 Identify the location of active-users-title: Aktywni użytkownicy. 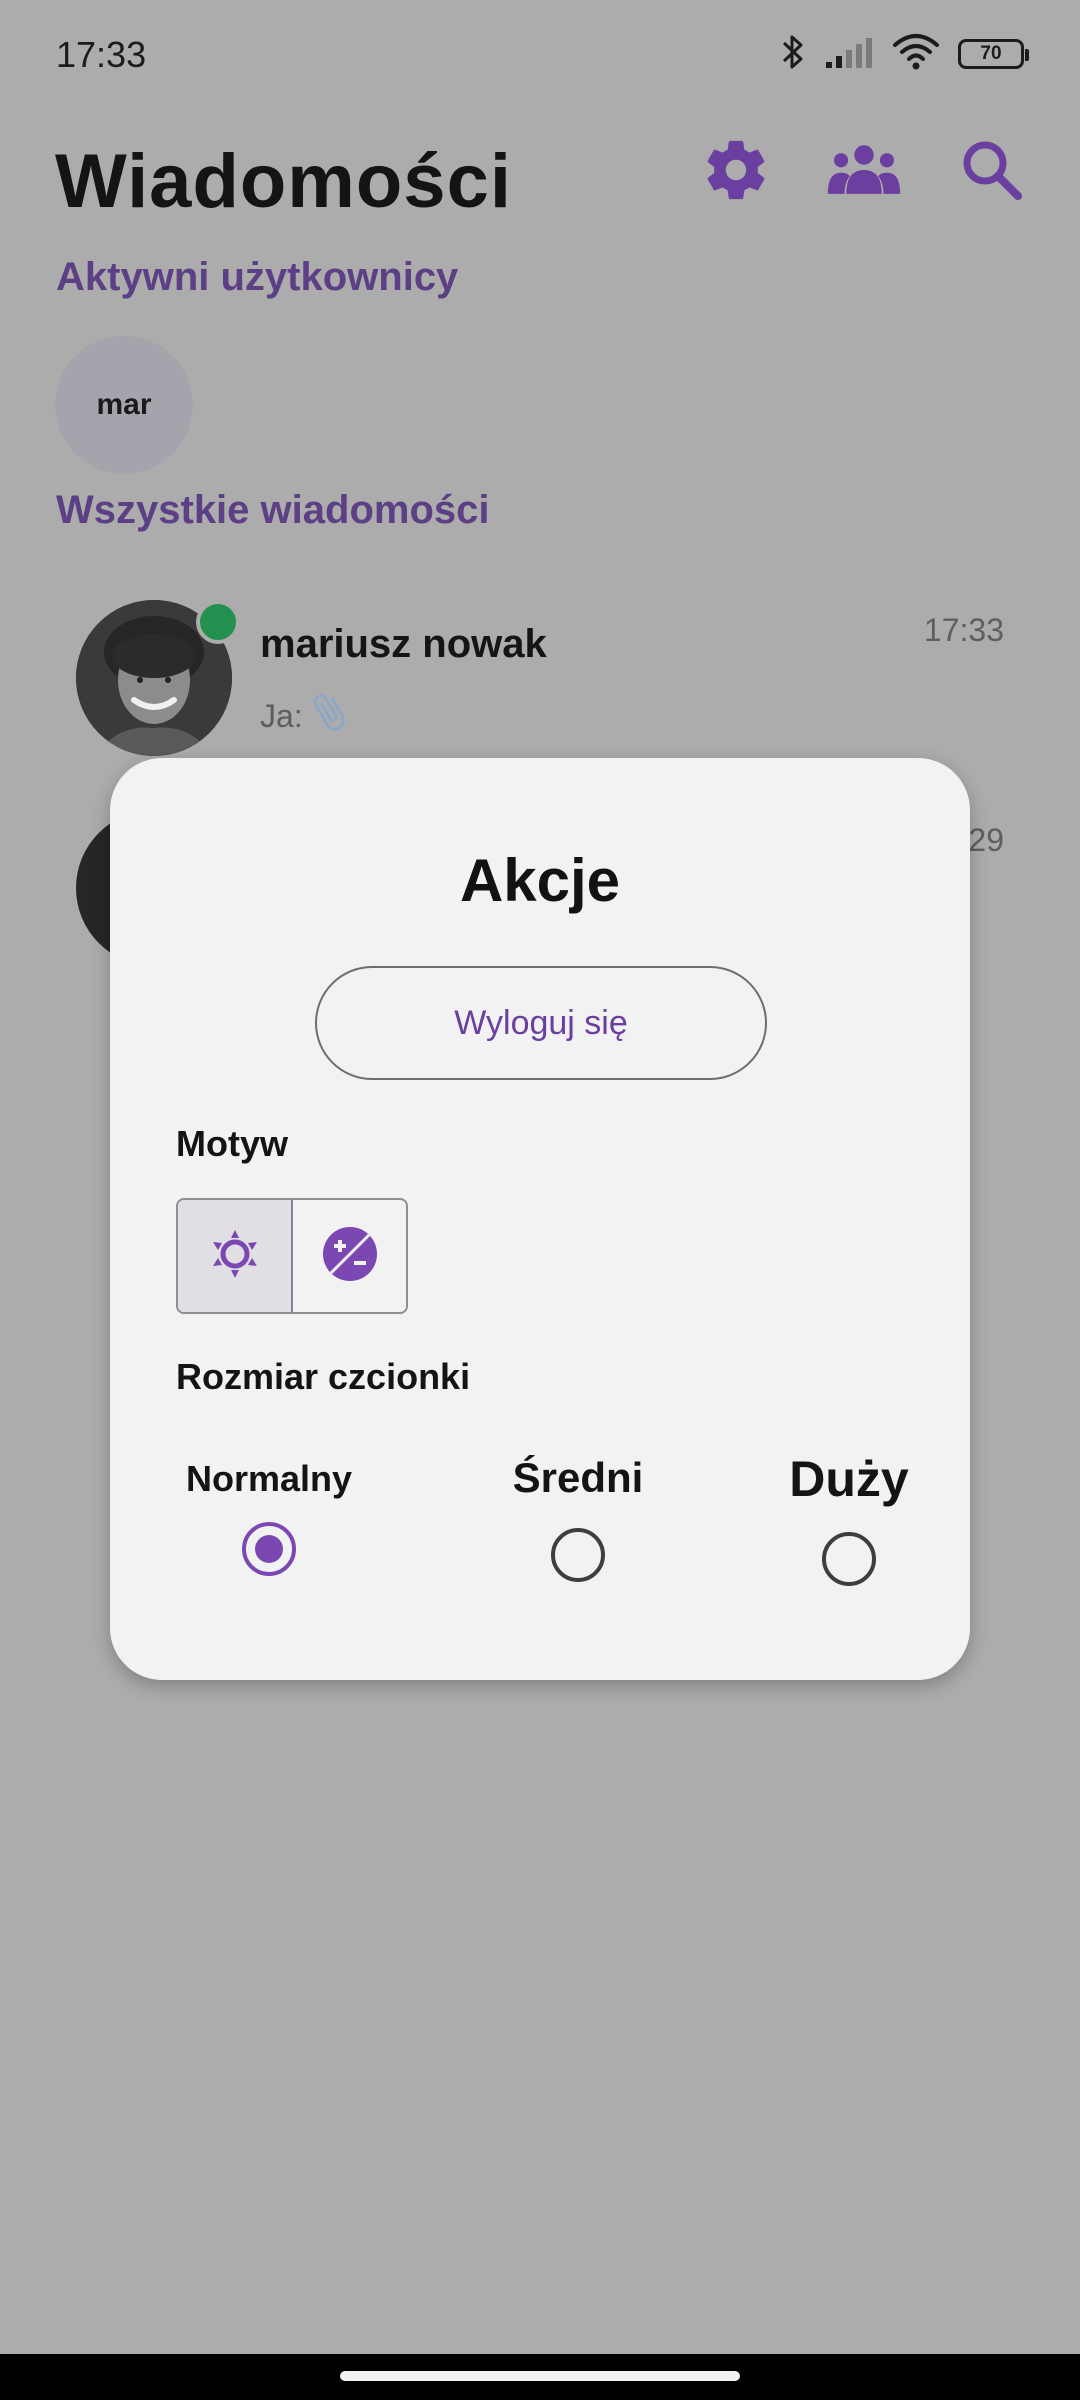
(257, 277).